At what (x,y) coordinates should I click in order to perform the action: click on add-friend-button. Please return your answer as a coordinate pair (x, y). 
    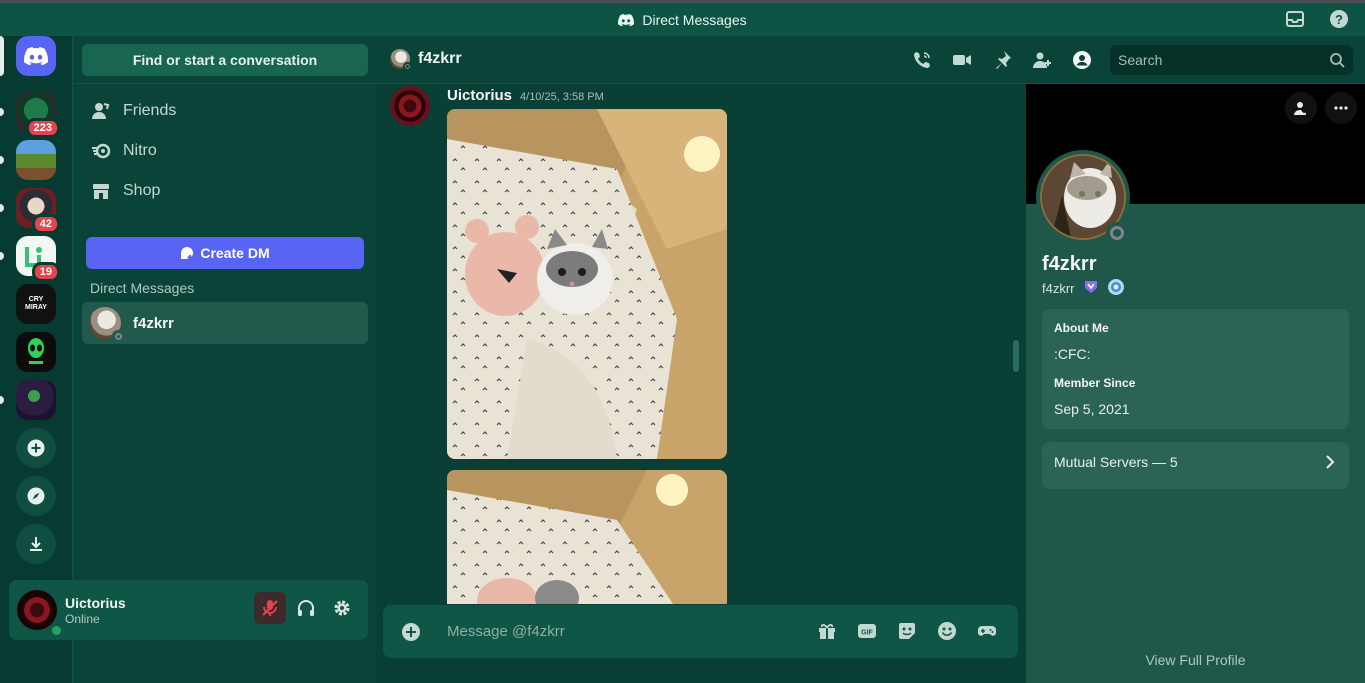
    Looking at the image, I should click on (1301, 108).